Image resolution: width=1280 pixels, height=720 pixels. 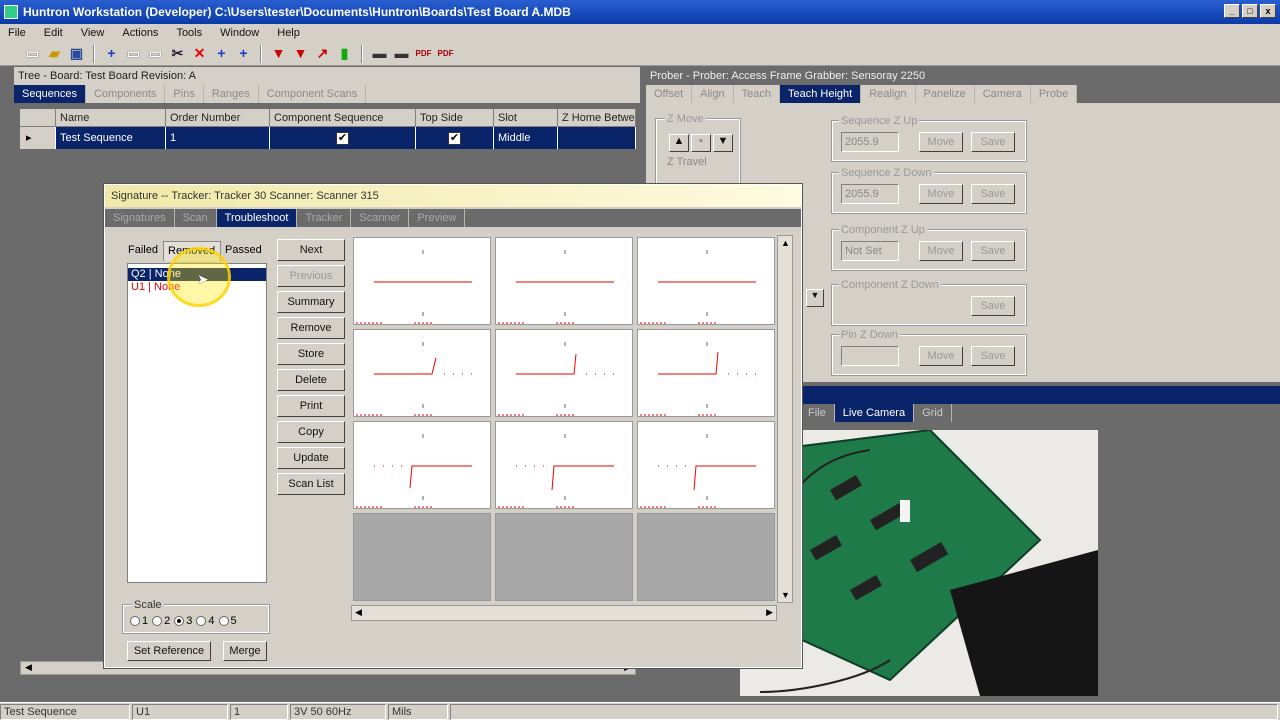 What do you see at coordinates (597, 117) in the screenshot?
I see `col-z-home: Z Home Betwe` at bounding box center [597, 117].